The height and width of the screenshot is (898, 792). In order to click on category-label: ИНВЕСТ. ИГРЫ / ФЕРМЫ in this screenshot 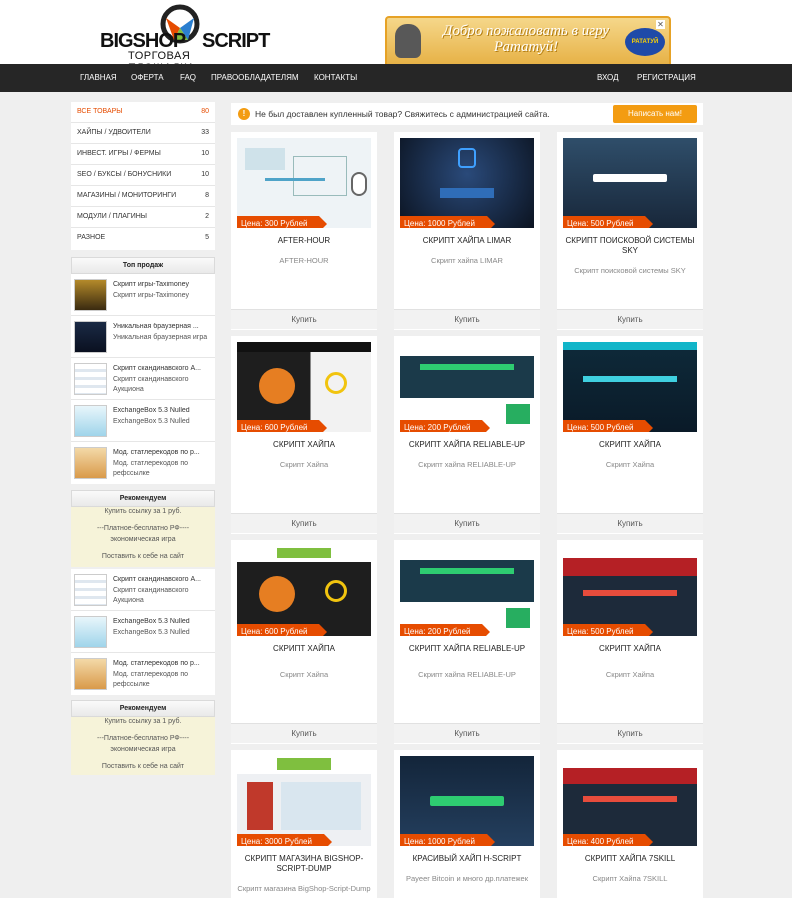, I will do `click(119, 153)`.